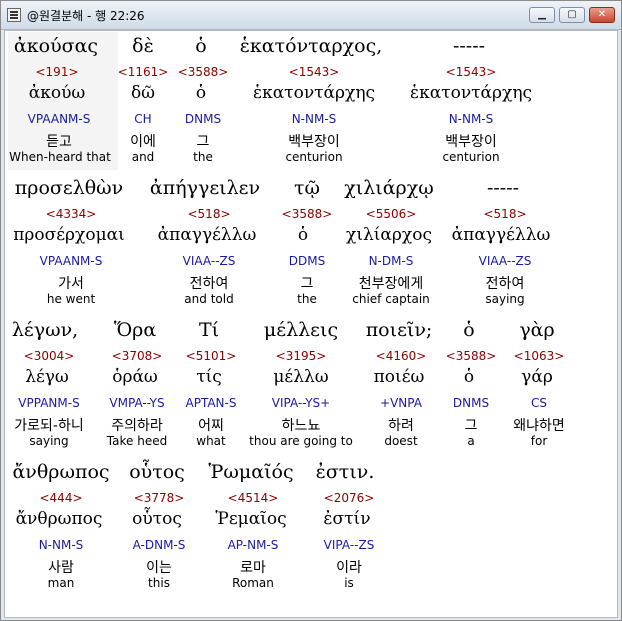  Describe the element at coordinates (389, 235) in the screenshot. I see `lemma: χιλίαρχος` at that location.